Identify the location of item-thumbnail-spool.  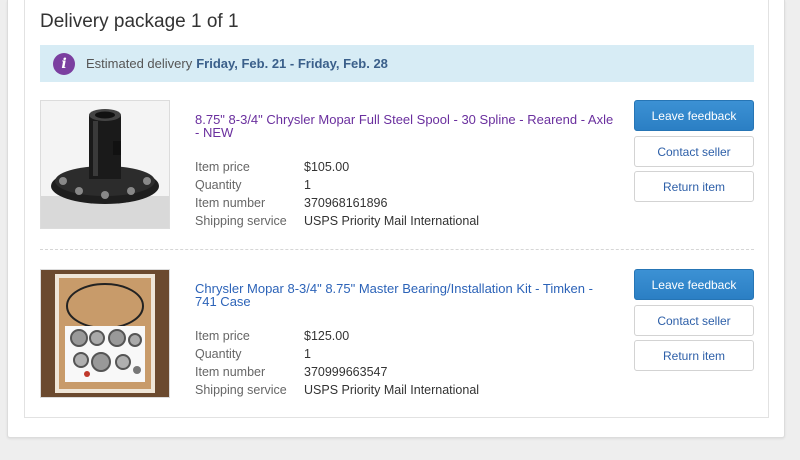
(105, 164).